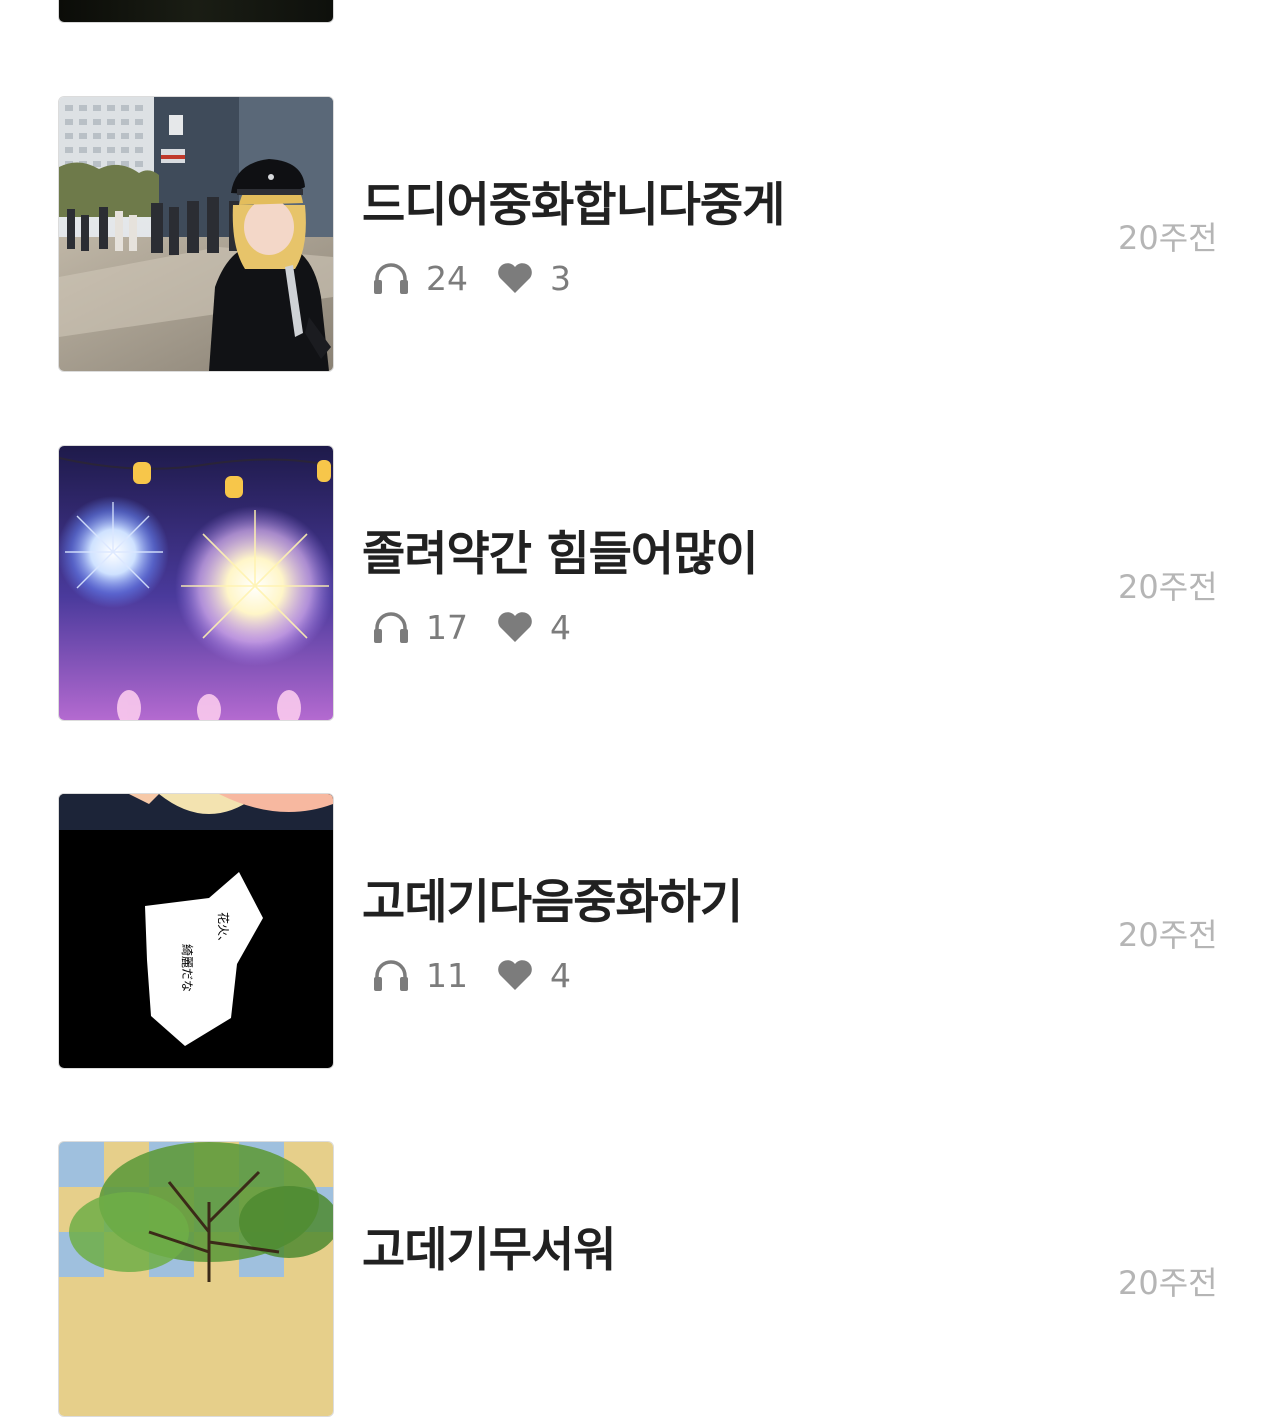 This screenshot has height=1417, width=1280. I want to click on post-thumbnail: 花火、 綺麗だな, so click(196, 931).